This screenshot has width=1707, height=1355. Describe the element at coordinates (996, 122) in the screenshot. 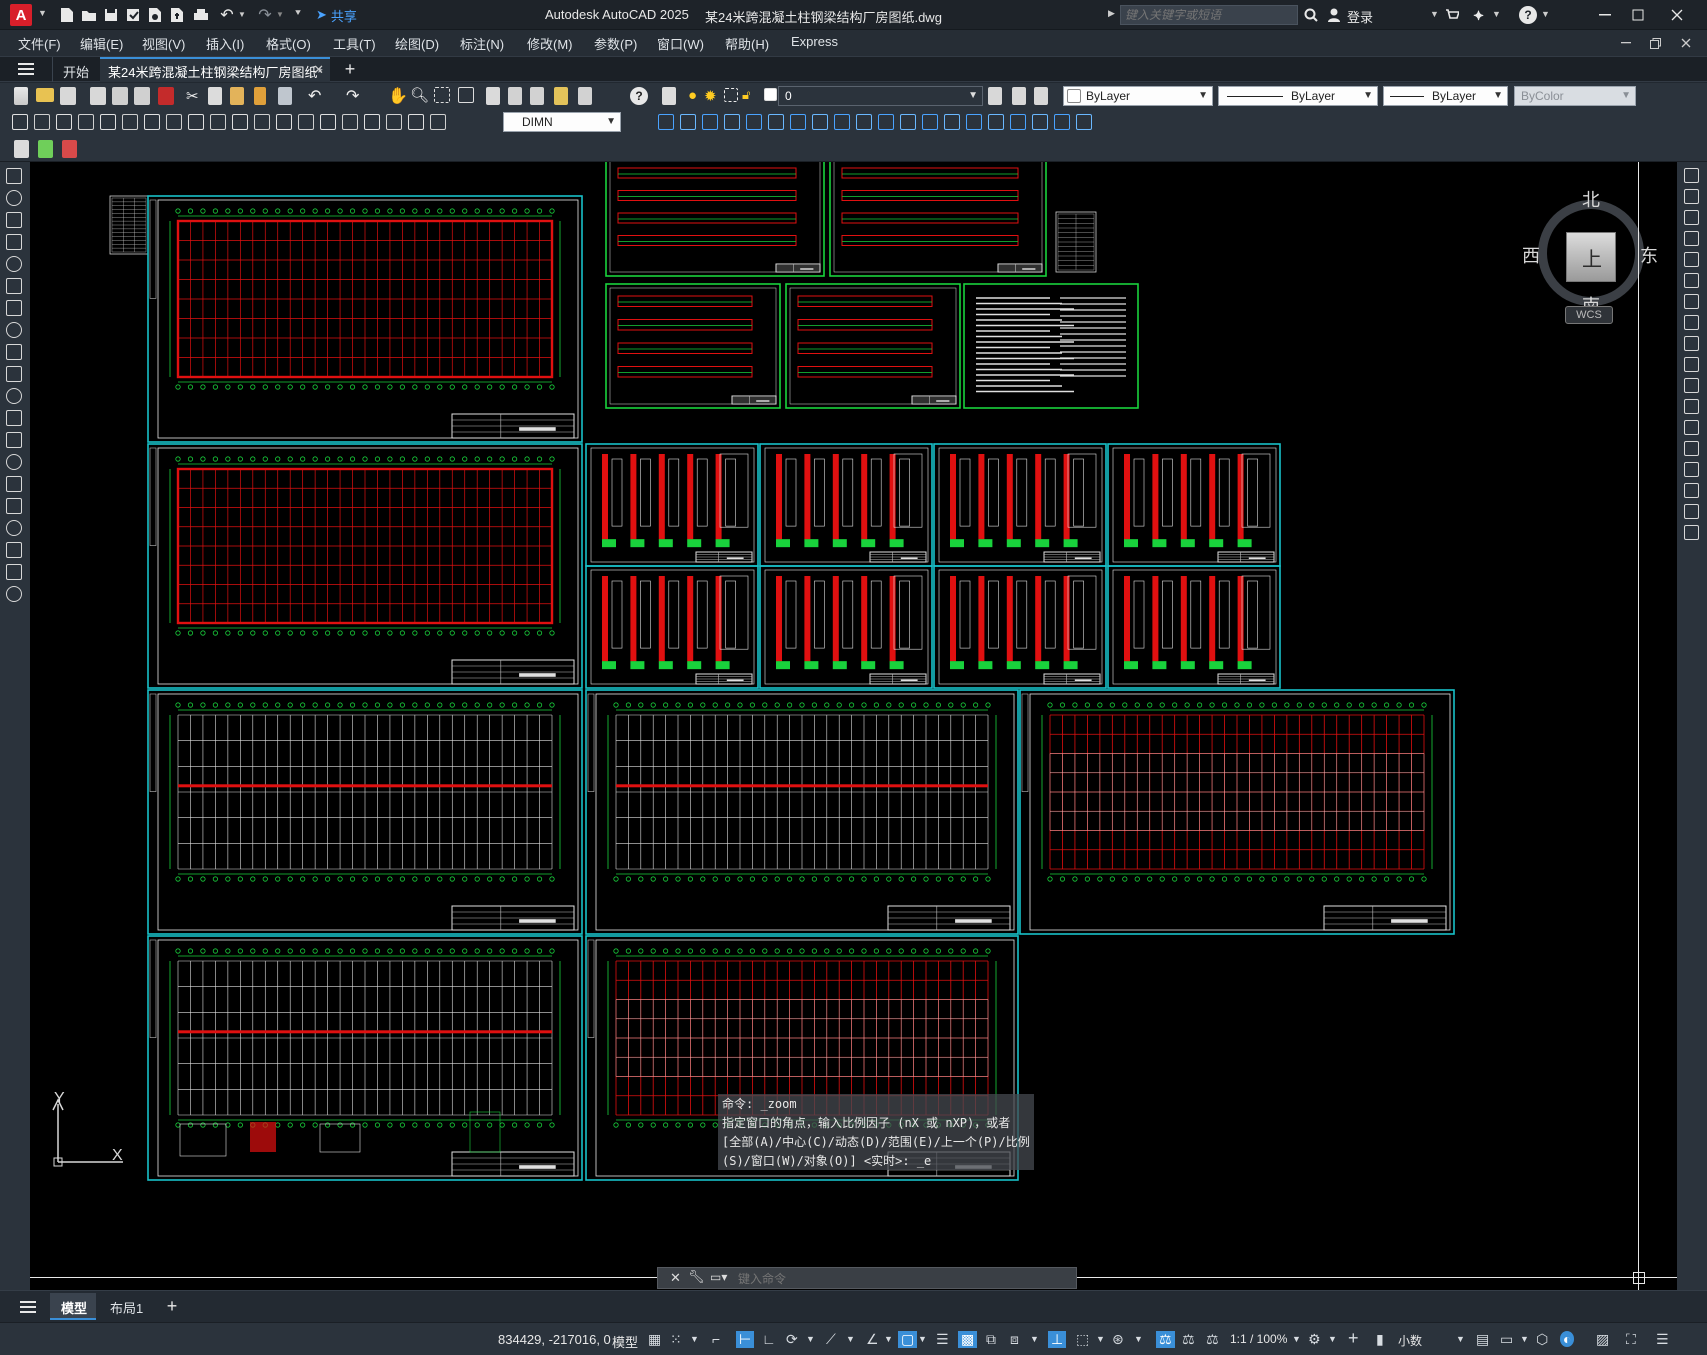

I see `scale-3d-icon` at that location.